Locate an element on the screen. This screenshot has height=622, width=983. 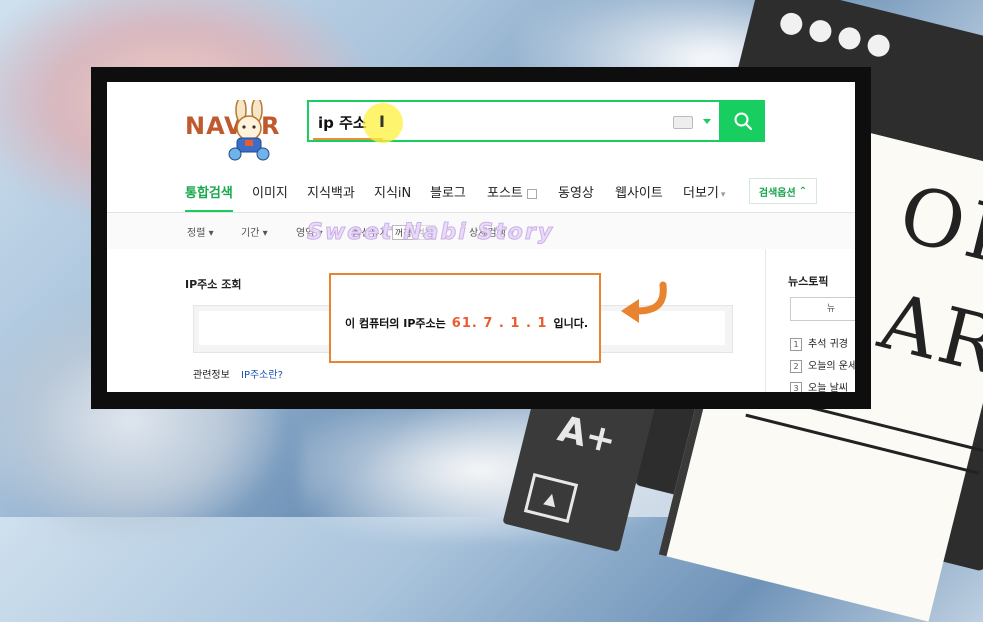
news-item: 3 오늘 날씨 is located at coordinates (819, 385).